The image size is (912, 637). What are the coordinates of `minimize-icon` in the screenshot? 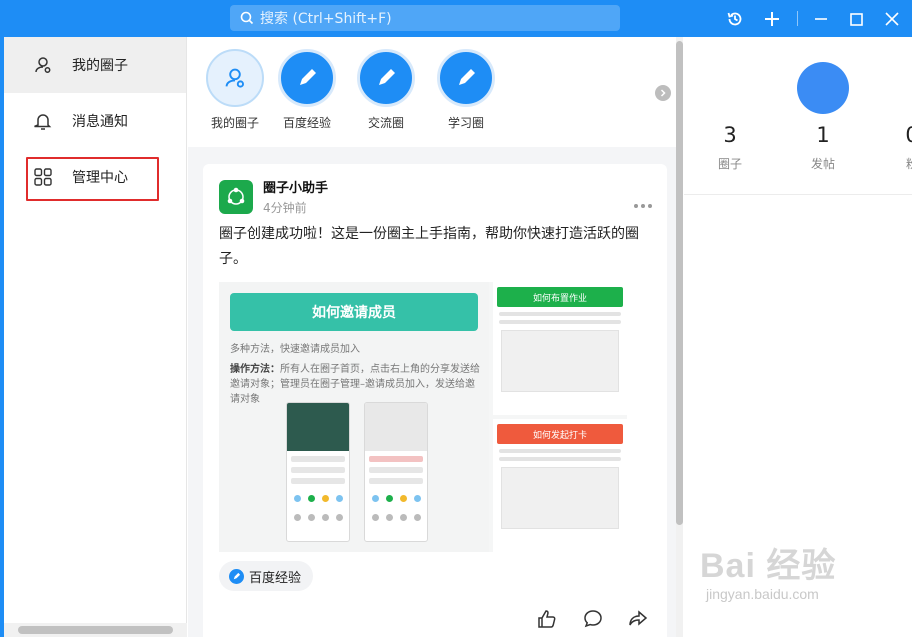 It's located at (821, 19).